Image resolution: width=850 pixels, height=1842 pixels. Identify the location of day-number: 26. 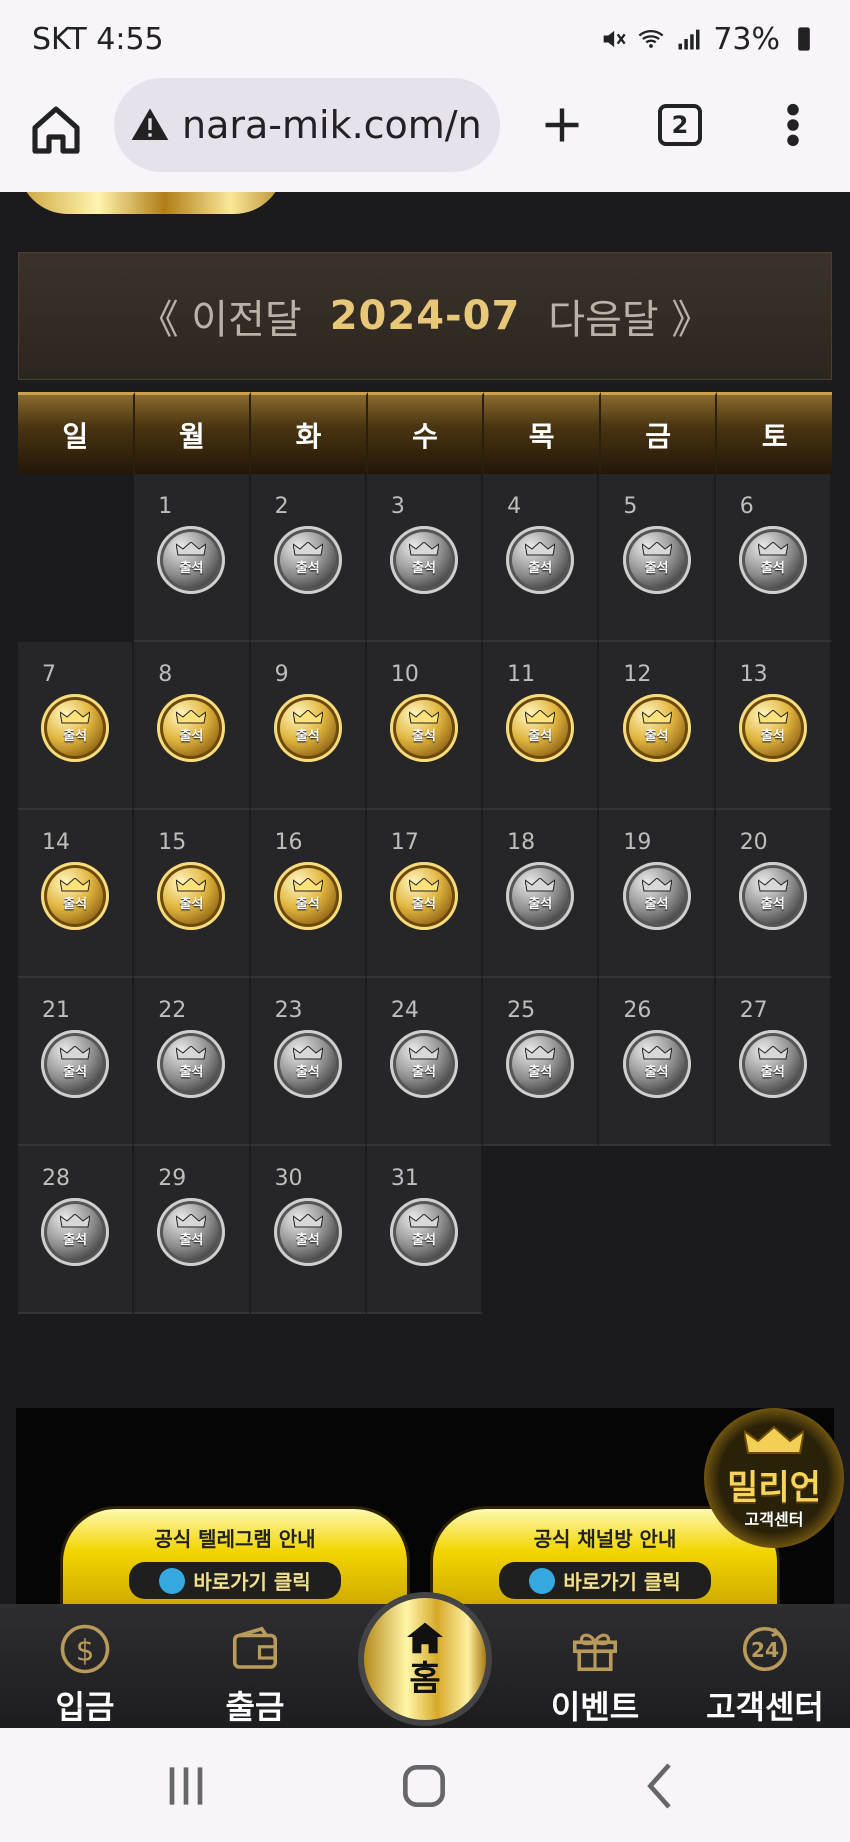
(637, 1010).